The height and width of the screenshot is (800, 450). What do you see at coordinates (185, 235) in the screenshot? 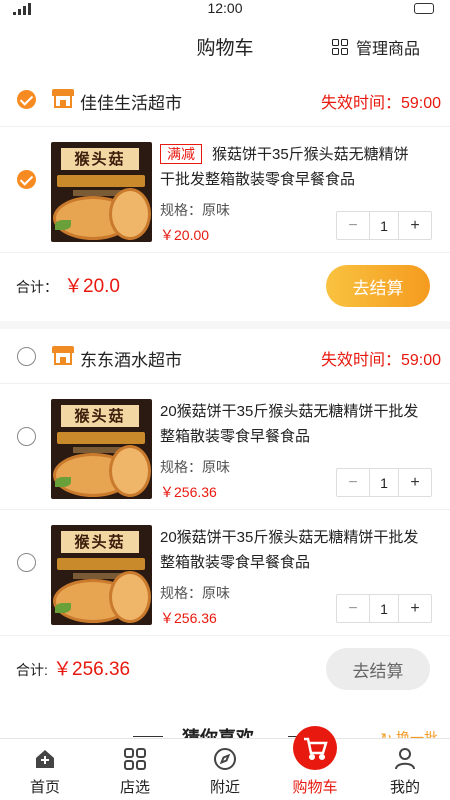
I see `product-price: ￥20.00` at bounding box center [185, 235].